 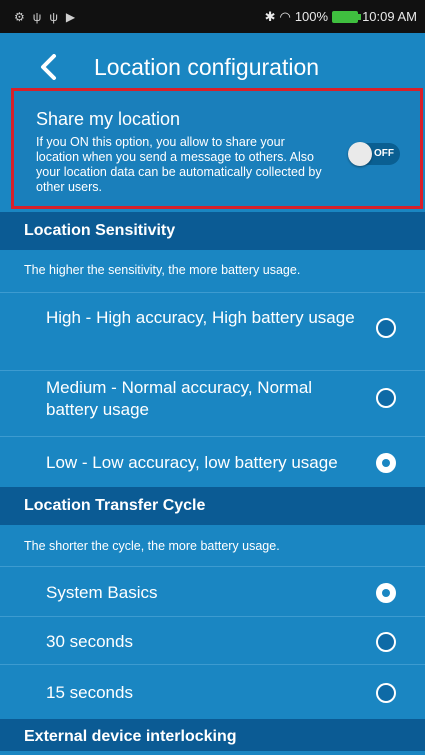 What do you see at coordinates (44, 17) in the screenshot?
I see `notification-icons: ⚙ ψ ψ ▶` at bounding box center [44, 17].